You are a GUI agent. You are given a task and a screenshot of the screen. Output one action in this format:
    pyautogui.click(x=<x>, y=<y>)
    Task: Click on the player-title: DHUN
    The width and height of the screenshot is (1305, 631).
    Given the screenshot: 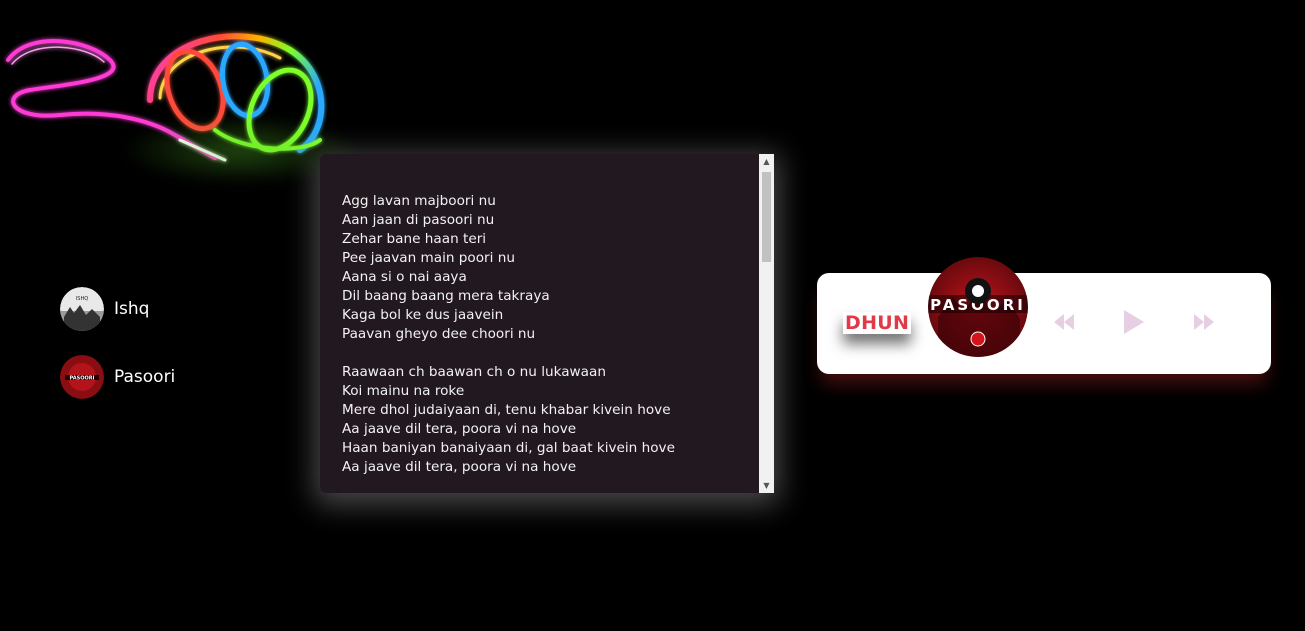 What is the action you would take?
    pyautogui.click(x=877, y=323)
    